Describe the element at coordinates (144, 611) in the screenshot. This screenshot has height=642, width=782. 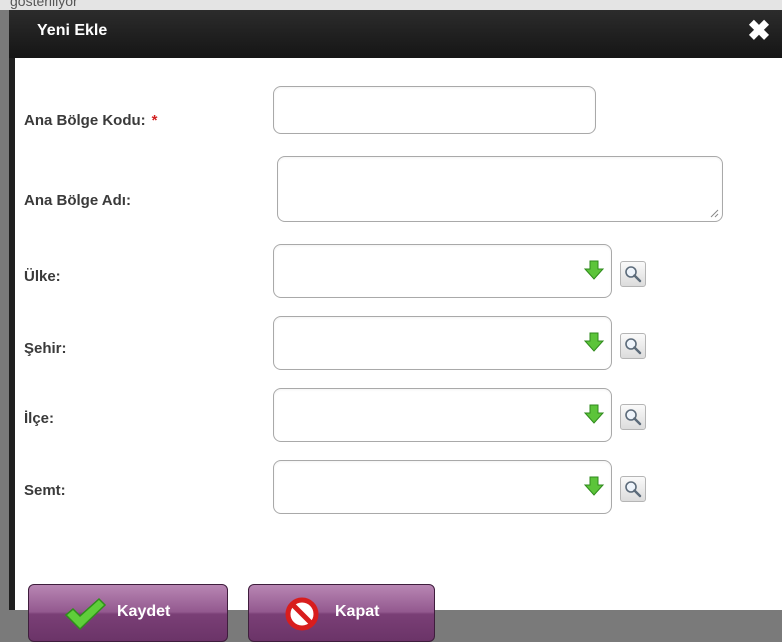
I see `save-button-label: Kaydet` at that location.